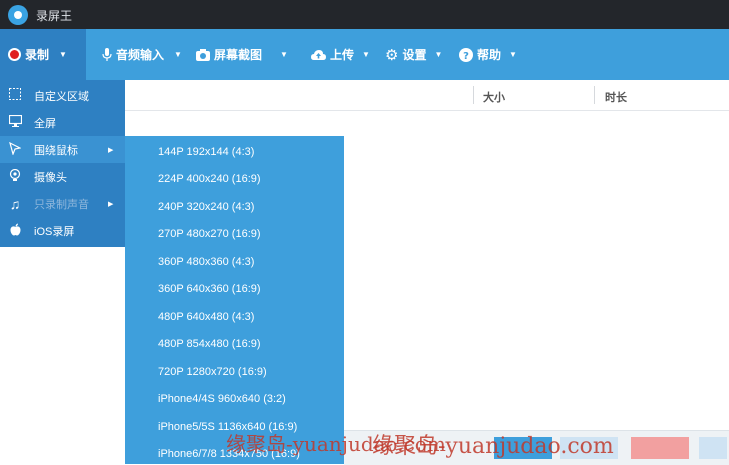 This screenshot has height=465, width=729. Describe the element at coordinates (54, 231) in the screenshot. I see `menu-item-label: iOS录屏` at that location.